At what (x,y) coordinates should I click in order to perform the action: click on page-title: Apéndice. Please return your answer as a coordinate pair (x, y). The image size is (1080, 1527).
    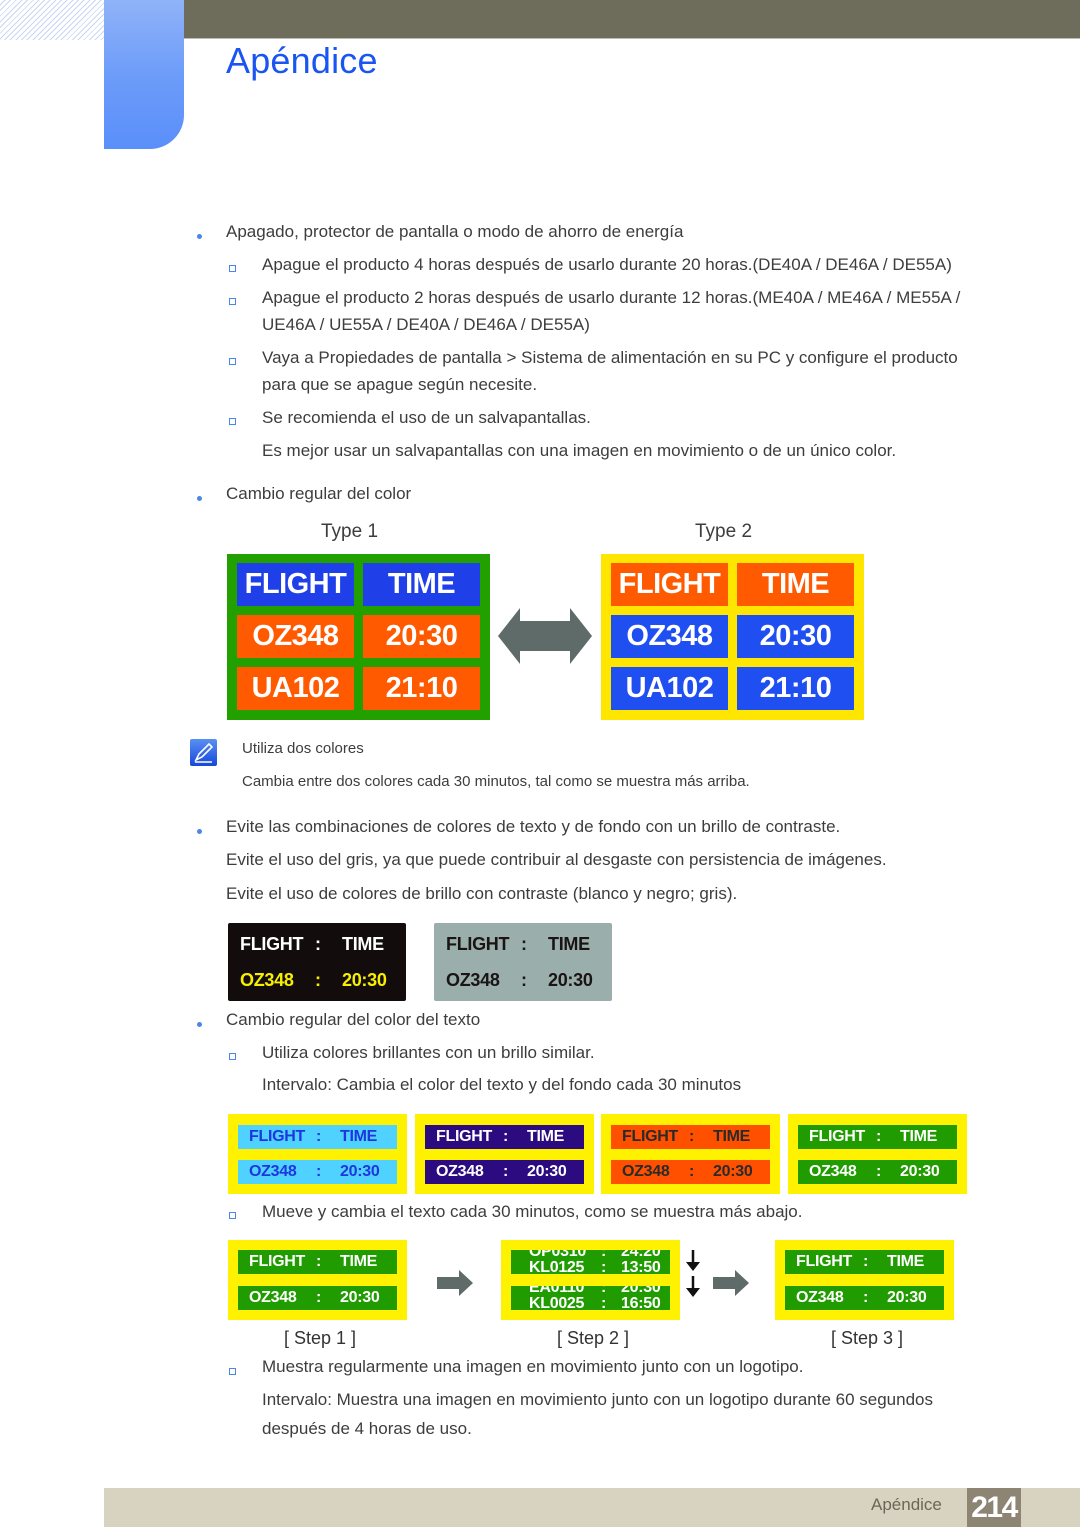
    Looking at the image, I should click on (302, 60).